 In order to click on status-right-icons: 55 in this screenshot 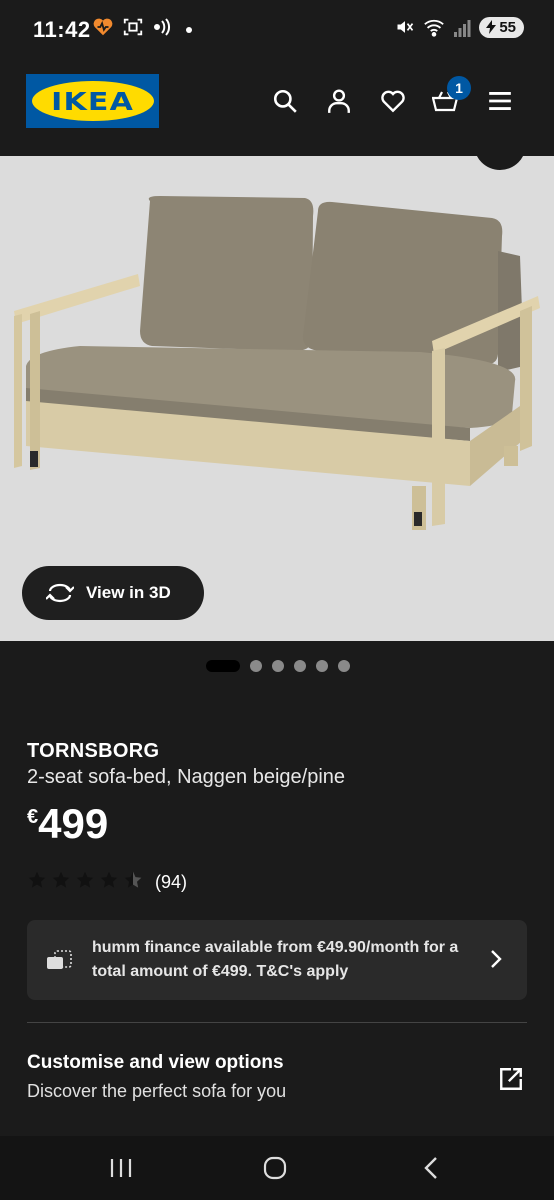, I will do `click(459, 27)`.